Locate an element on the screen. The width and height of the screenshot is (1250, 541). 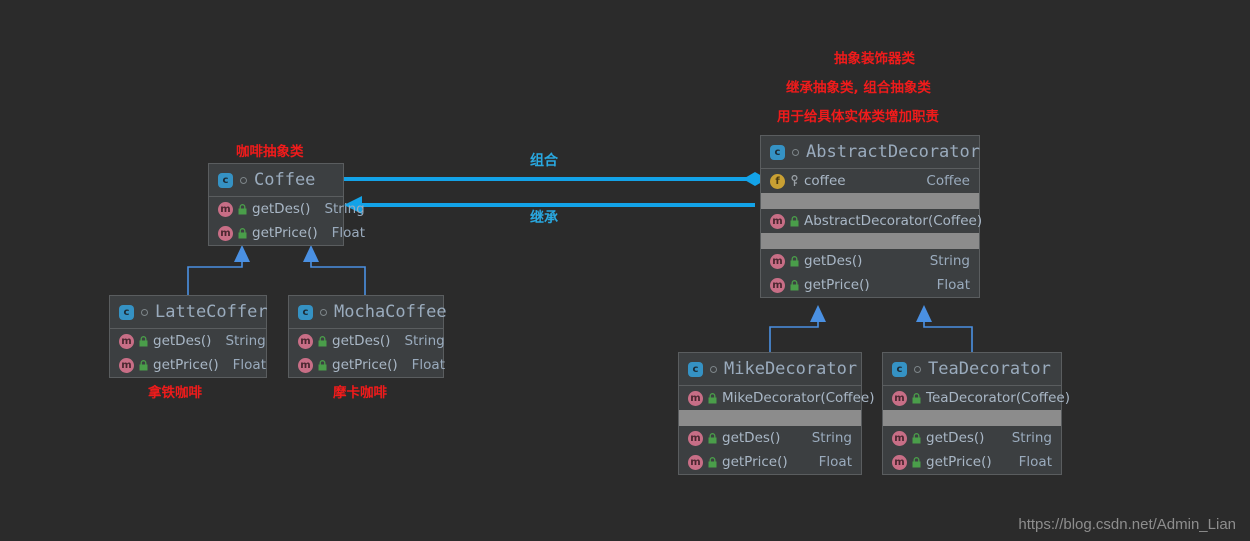
note-coffee-abstract: 咖啡抽象类 is located at coordinates (270, 152).